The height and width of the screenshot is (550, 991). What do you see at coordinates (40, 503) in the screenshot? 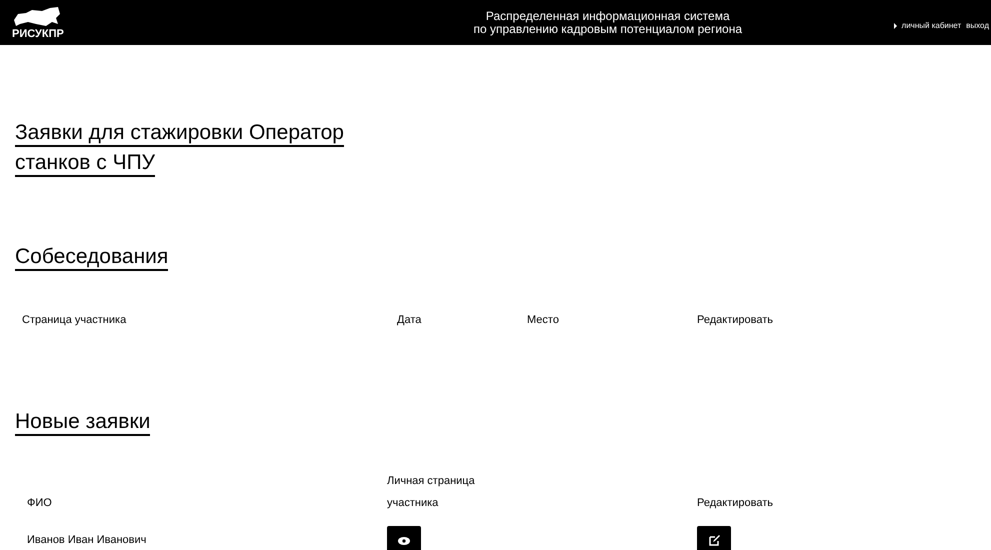
I see `column-header: ФИО` at bounding box center [40, 503].